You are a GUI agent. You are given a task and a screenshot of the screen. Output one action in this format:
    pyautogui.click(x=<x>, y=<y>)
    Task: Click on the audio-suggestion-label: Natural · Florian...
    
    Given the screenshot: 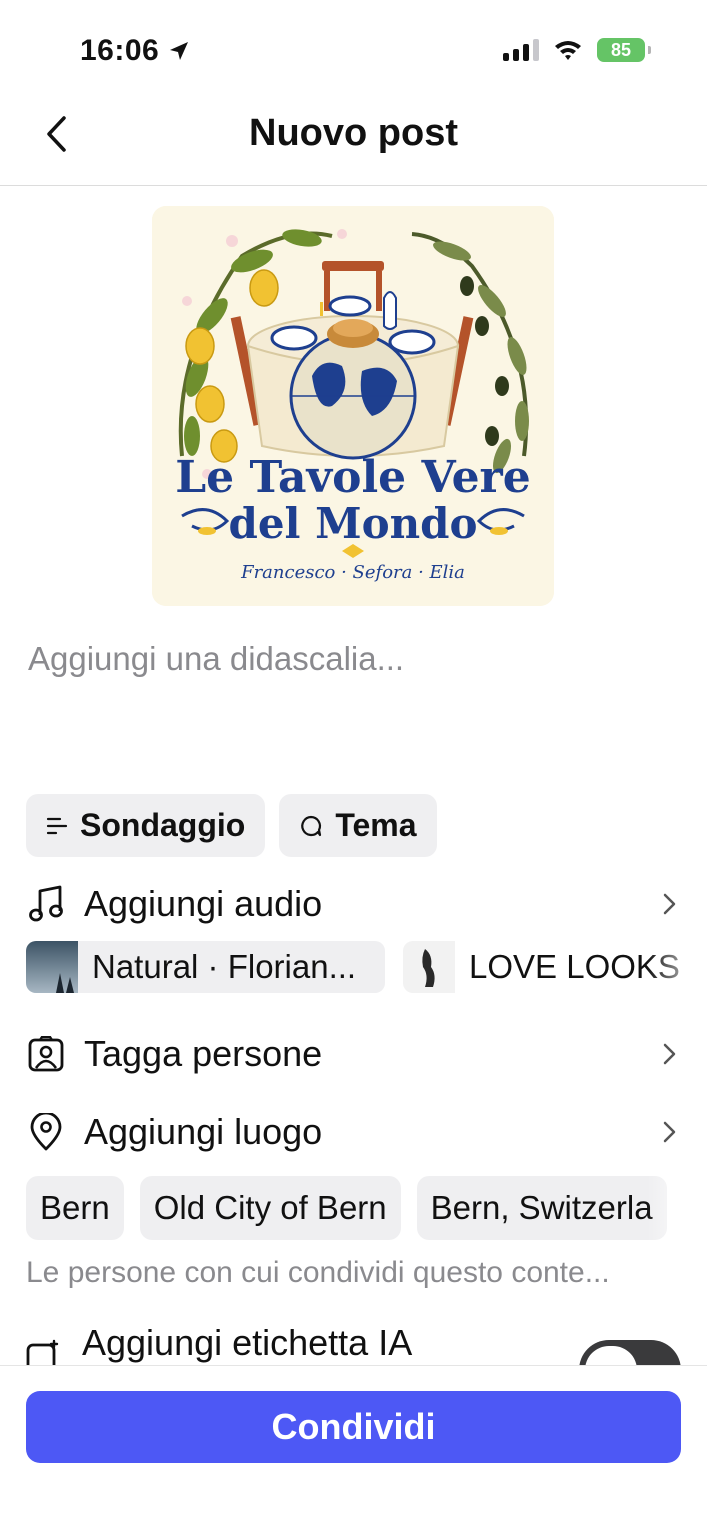 What is the action you would take?
    pyautogui.click(x=224, y=966)
    